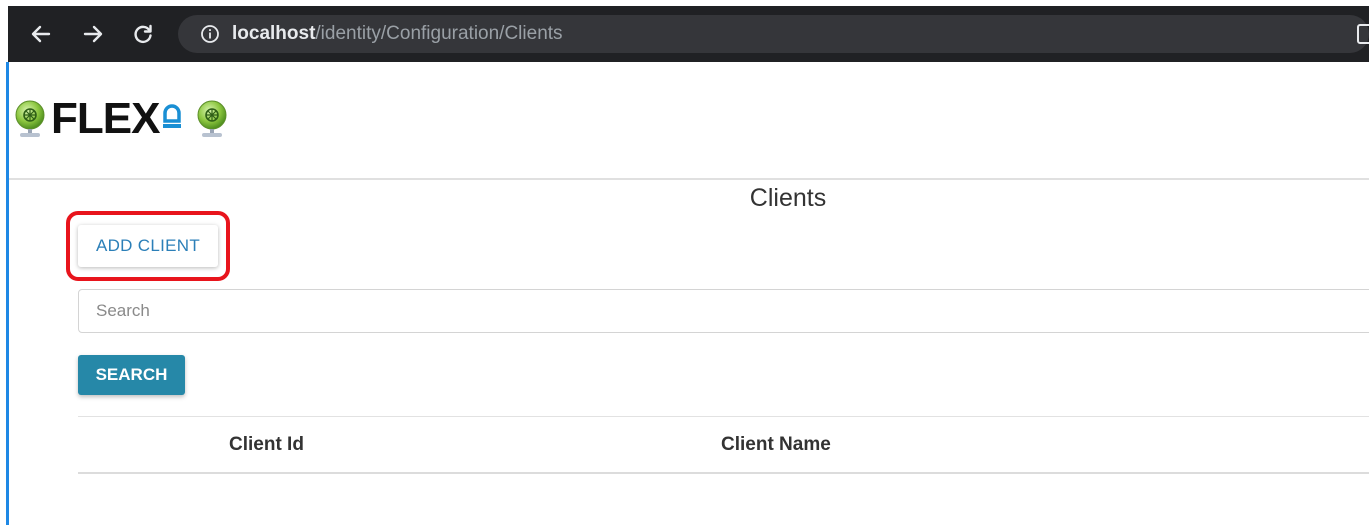 The width and height of the screenshot is (1369, 525). What do you see at coordinates (266, 444) in the screenshot?
I see `column-header-client-id: Client Id` at bounding box center [266, 444].